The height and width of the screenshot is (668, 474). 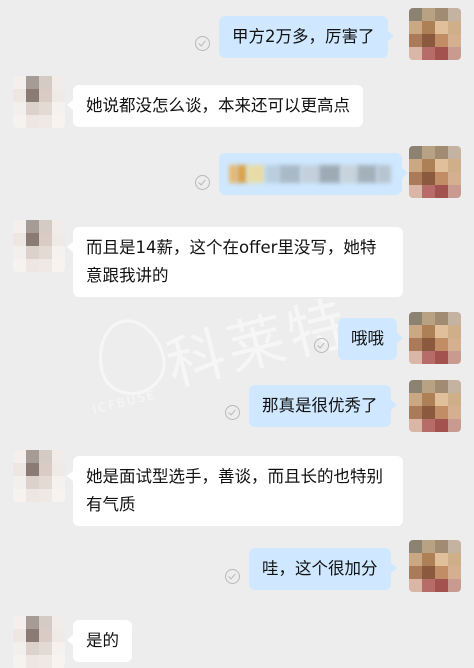 I want to click on message-text: 哇，这个很加分, so click(x=320, y=568).